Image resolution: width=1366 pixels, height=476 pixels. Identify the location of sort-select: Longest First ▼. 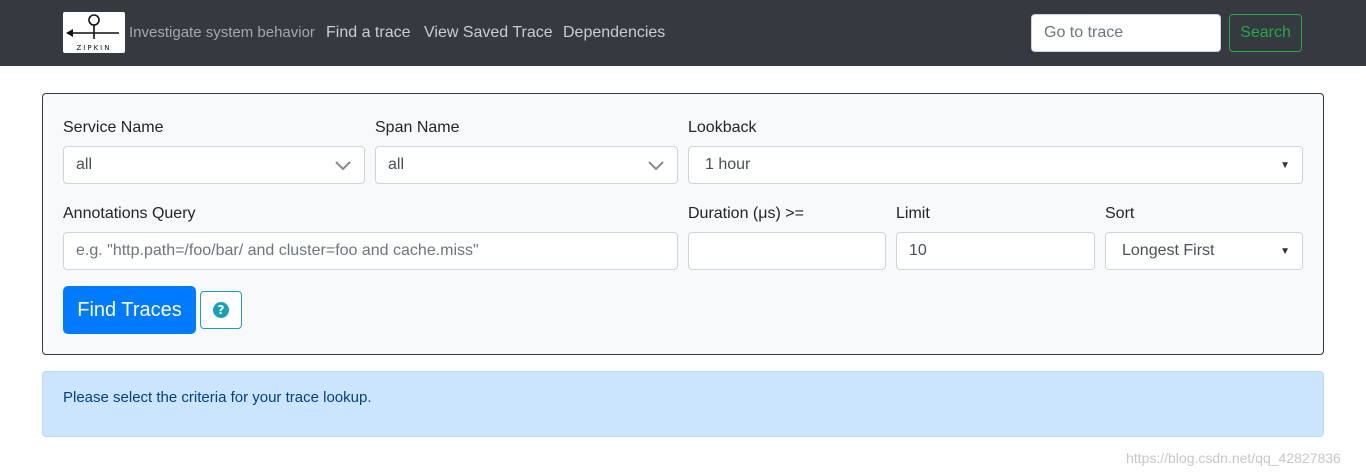
(1204, 251).